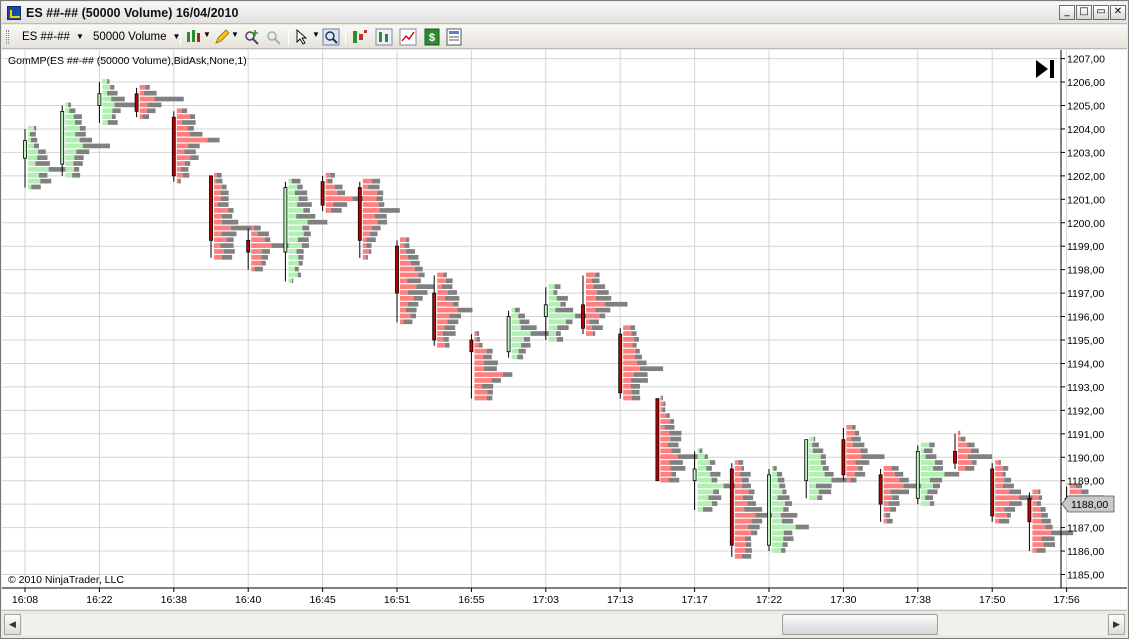 The width and height of the screenshot is (1129, 639). I want to click on chart-style-icon, so click(194, 37).